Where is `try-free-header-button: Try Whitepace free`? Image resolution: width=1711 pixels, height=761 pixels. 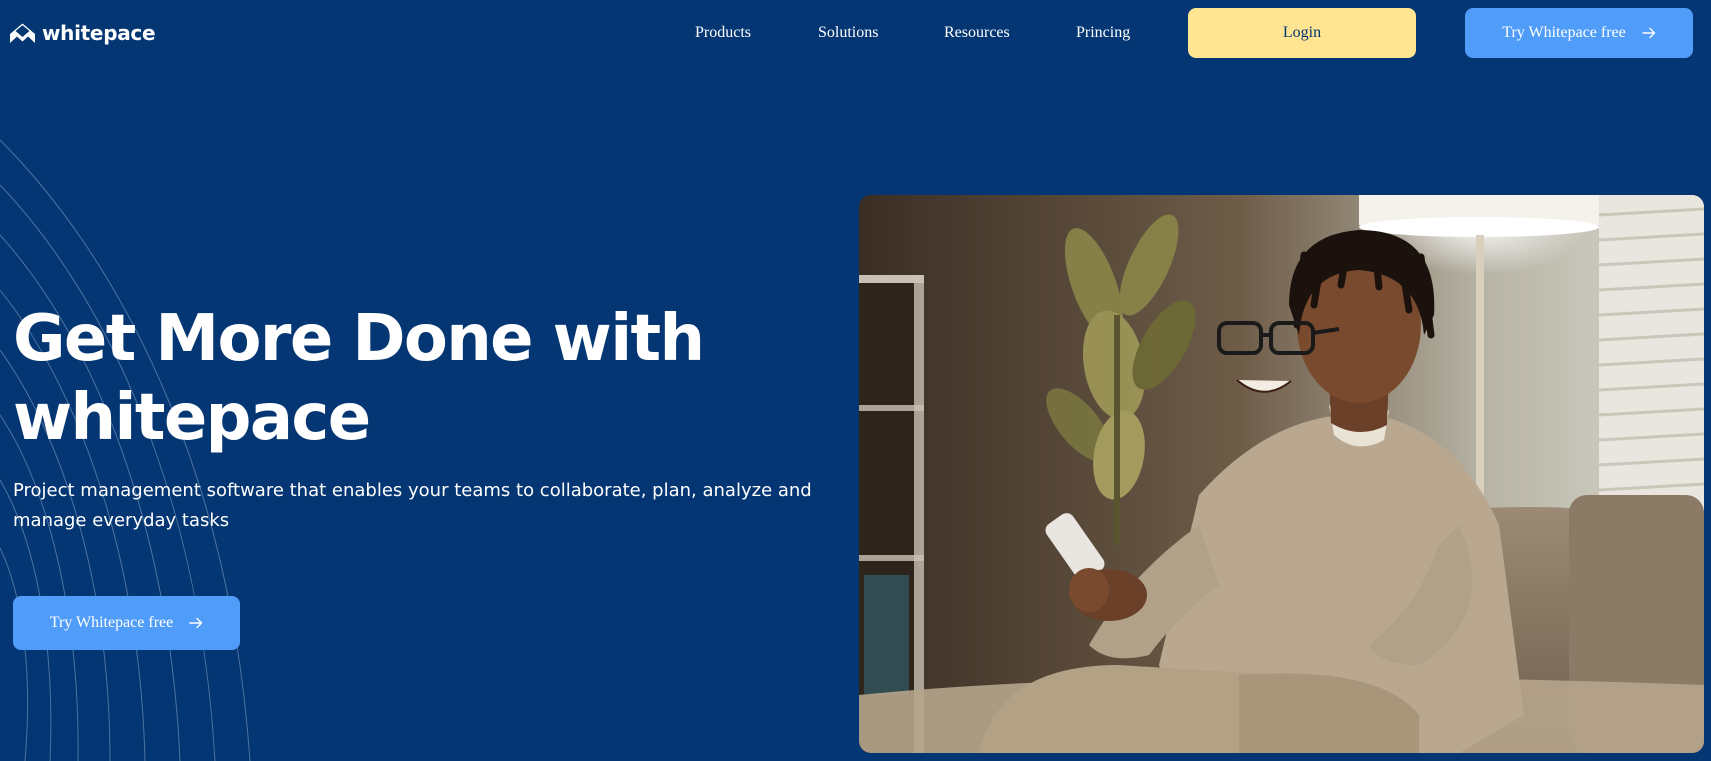
try-free-header-button: Try Whitepace free is located at coordinates (1579, 33).